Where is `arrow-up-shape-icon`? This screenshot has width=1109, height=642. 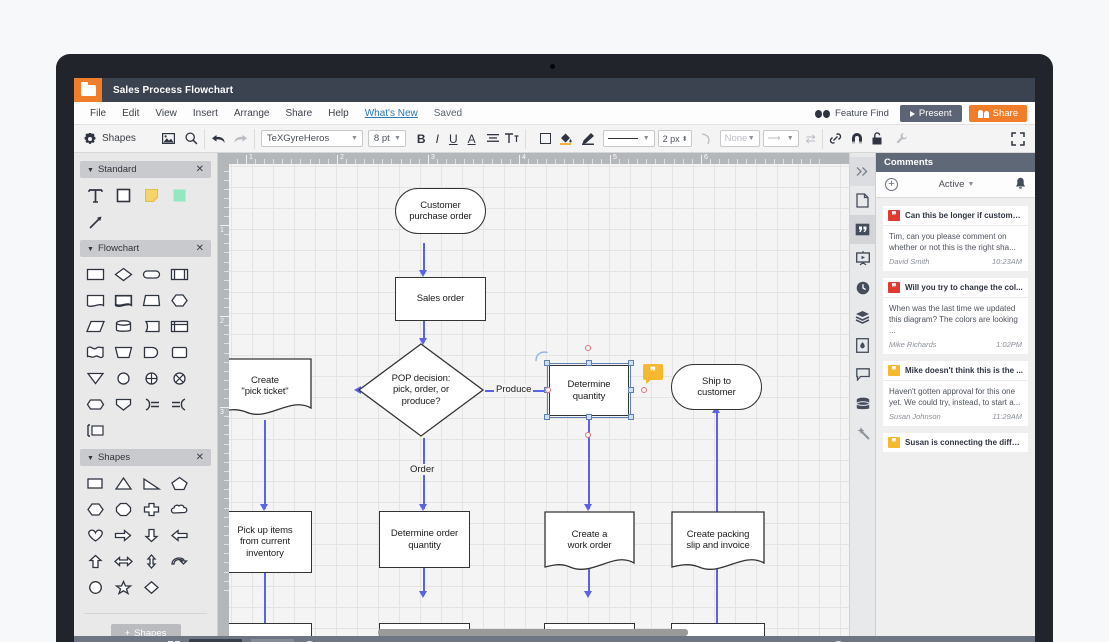 arrow-up-shape-icon is located at coordinates (95, 561).